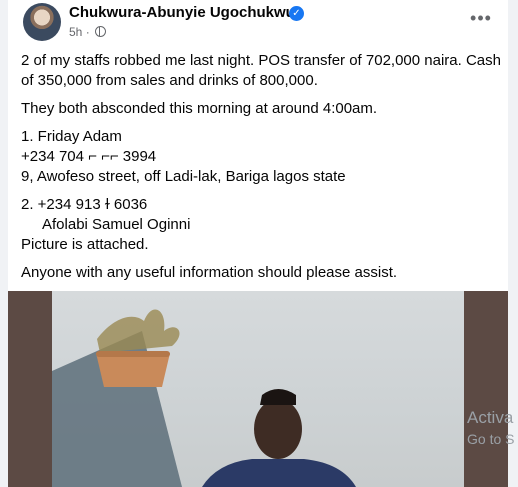 The image size is (518, 487). I want to click on post-meta: 5h ·, so click(88, 32).